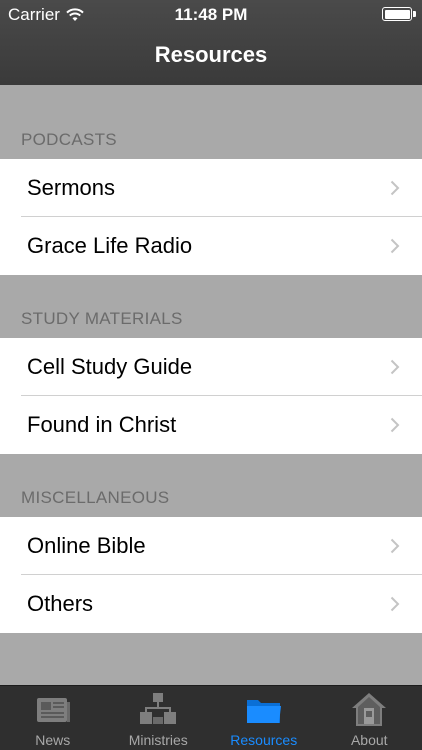  What do you see at coordinates (71, 187) in the screenshot?
I see `list-item-label: Sermons` at bounding box center [71, 187].